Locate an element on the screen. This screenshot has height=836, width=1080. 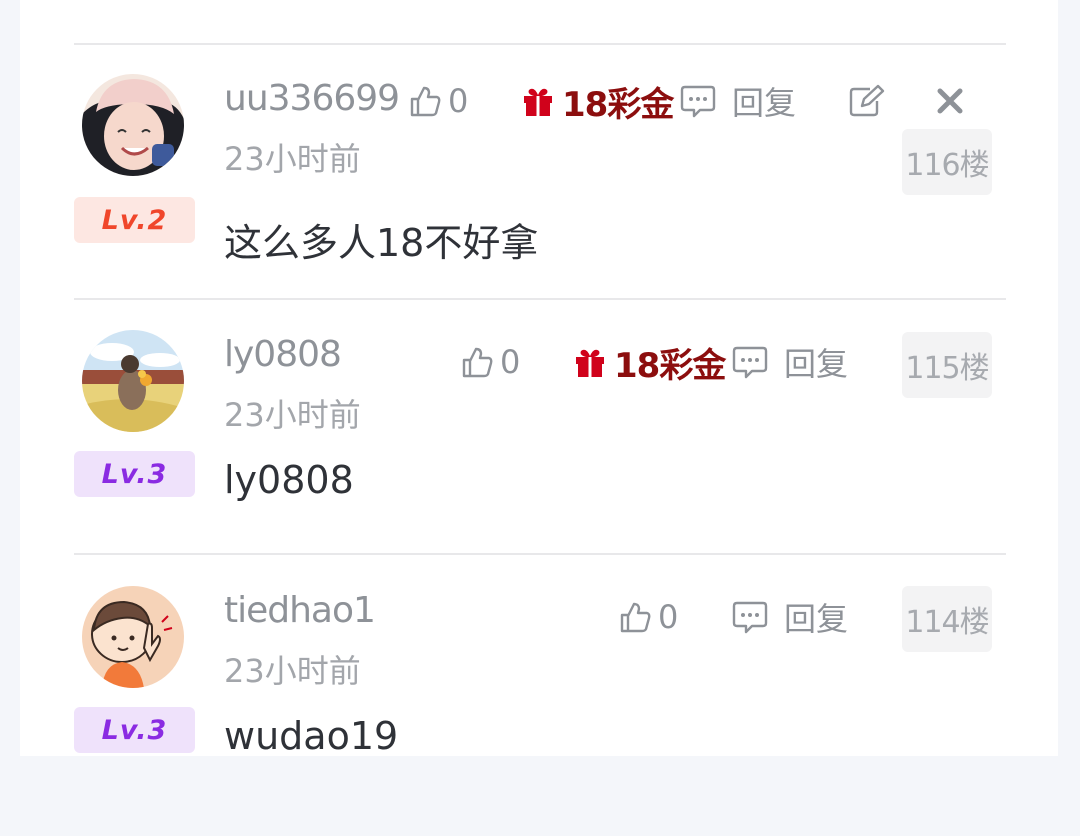
delete-button is located at coordinates (950, 101).